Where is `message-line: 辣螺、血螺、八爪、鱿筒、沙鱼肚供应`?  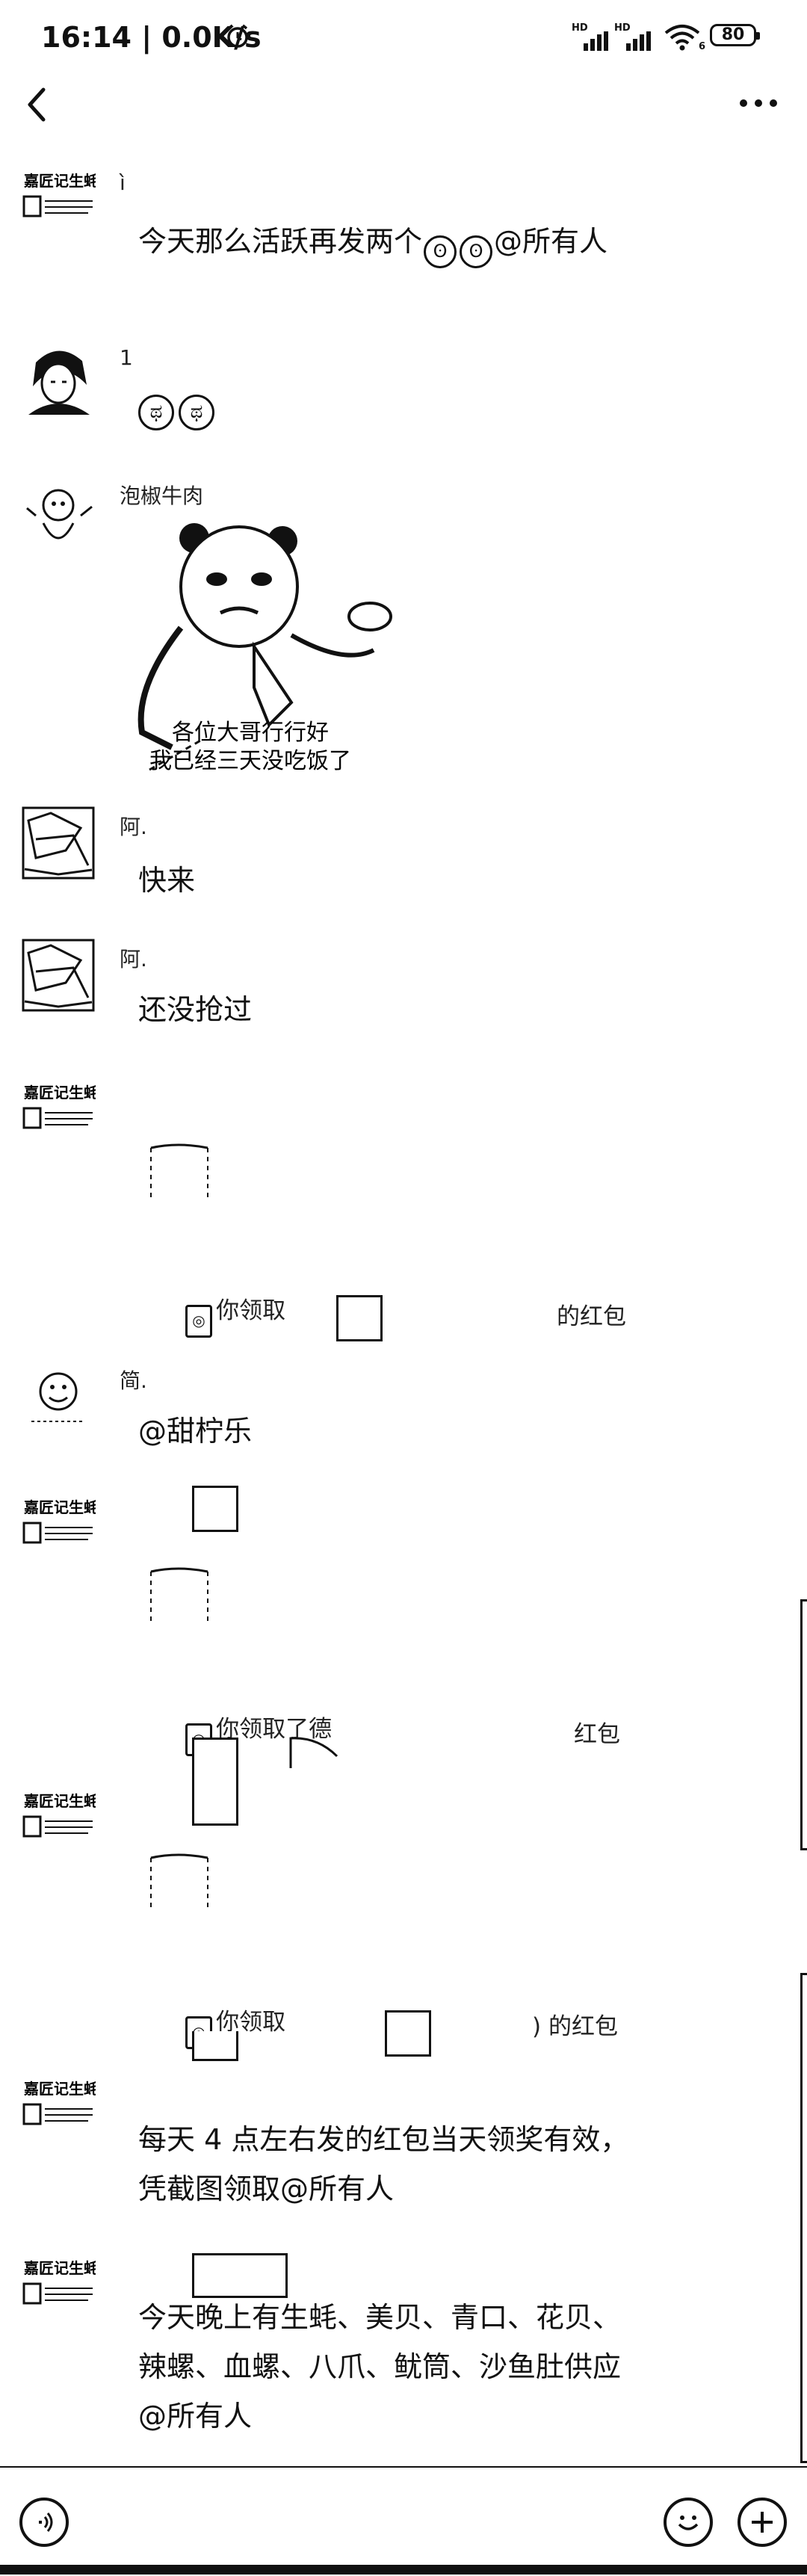
message-line: 辣螺、血螺、八爪、鱿筒、沙鱼肚供应 is located at coordinates (380, 2366).